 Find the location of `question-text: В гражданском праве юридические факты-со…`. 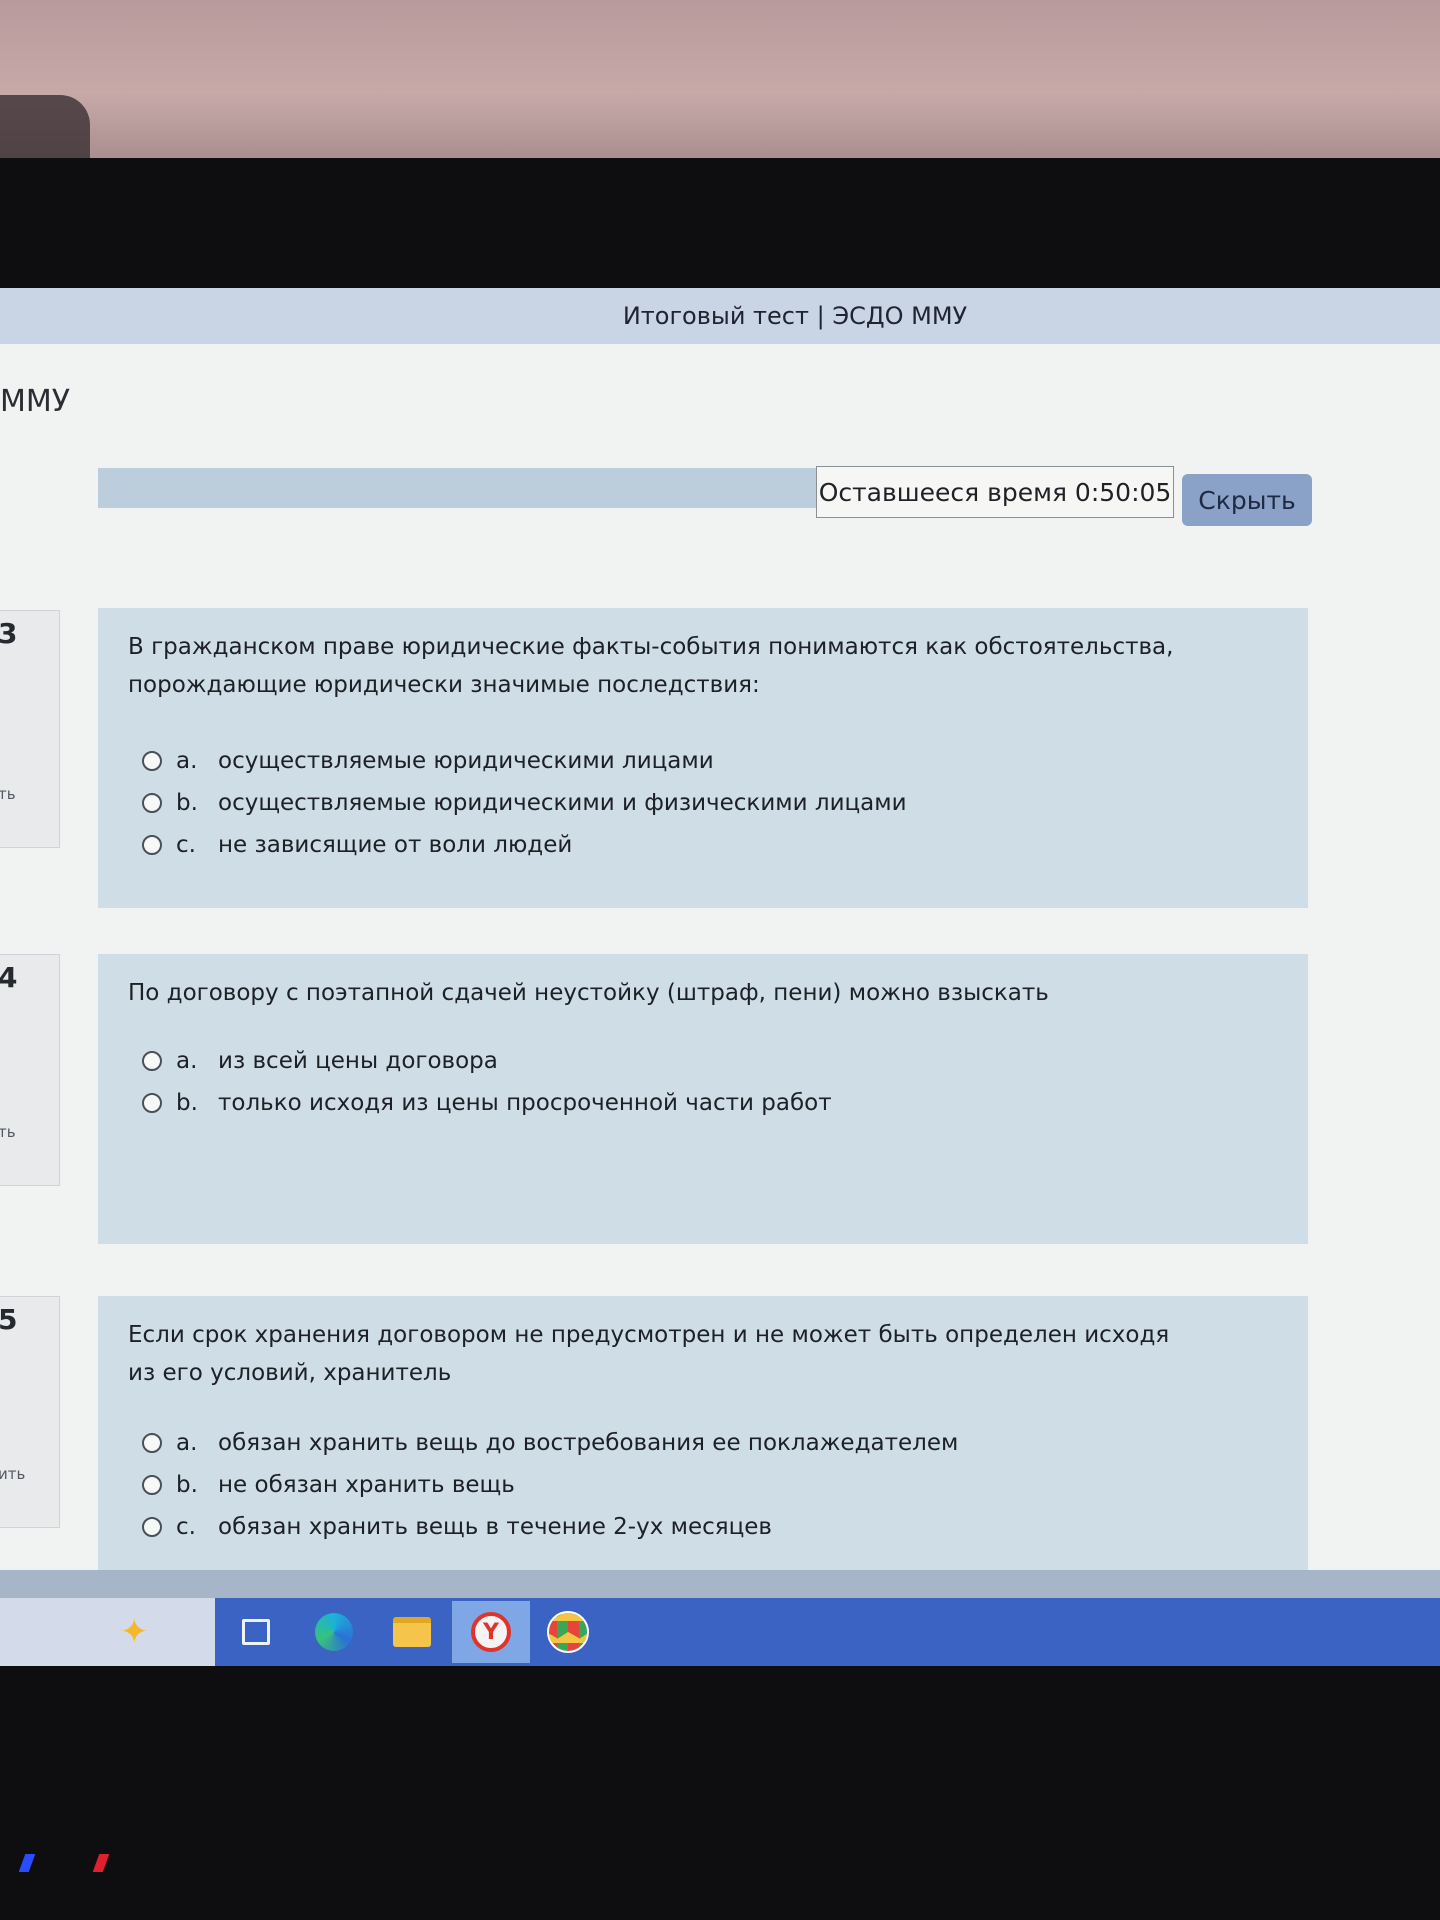

question-text: В гражданском праве юридические факты-со… is located at coordinates (651, 666).